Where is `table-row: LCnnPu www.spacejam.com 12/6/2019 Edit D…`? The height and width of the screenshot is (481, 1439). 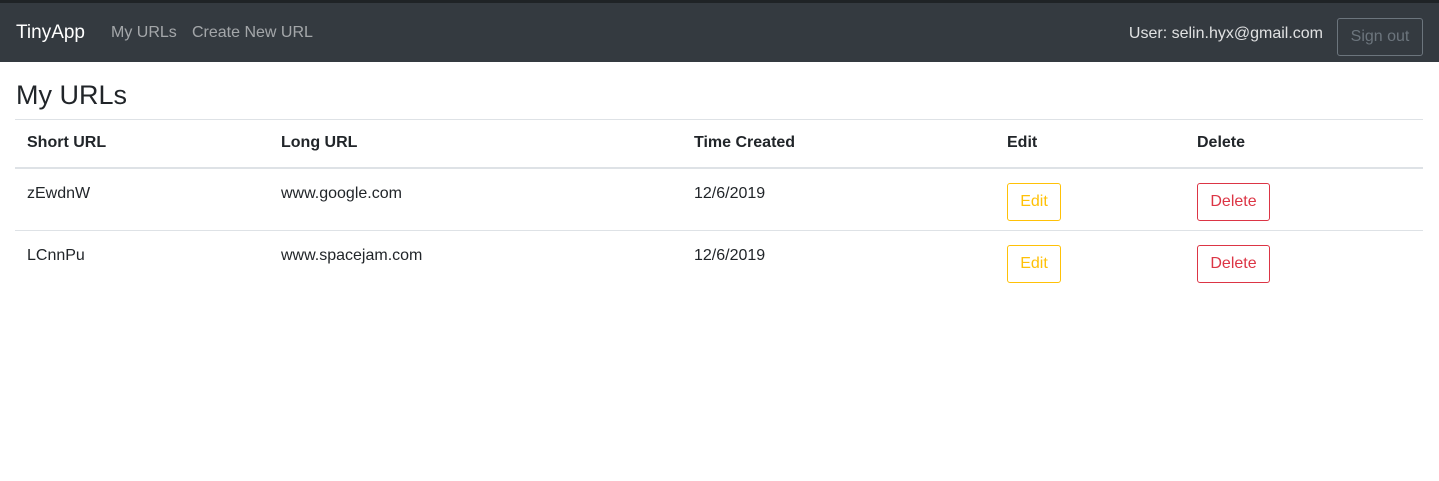
table-row: LCnnPu www.spacejam.com 12/6/2019 Edit D… is located at coordinates (719, 262).